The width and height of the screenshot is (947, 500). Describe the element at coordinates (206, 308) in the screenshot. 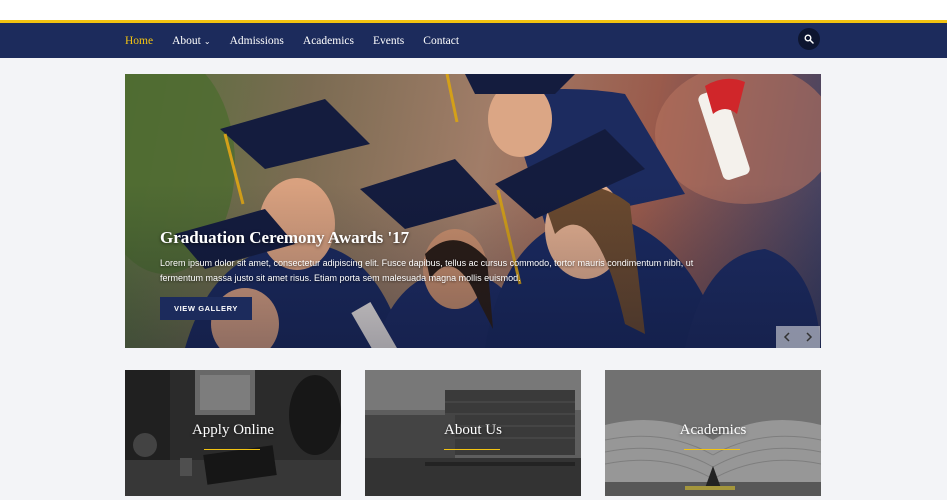

I see `view-gallery-button: VIEW GALLERY` at that location.